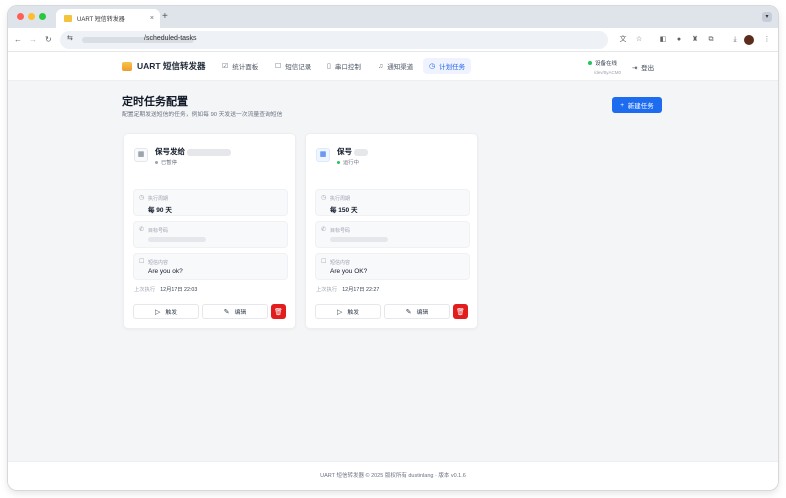 This screenshot has height=498, width=786. What do you see at coordinates (663, 40) in the screenshot?
I see `extension-icon: ◧` at bounding box center [663, 40].